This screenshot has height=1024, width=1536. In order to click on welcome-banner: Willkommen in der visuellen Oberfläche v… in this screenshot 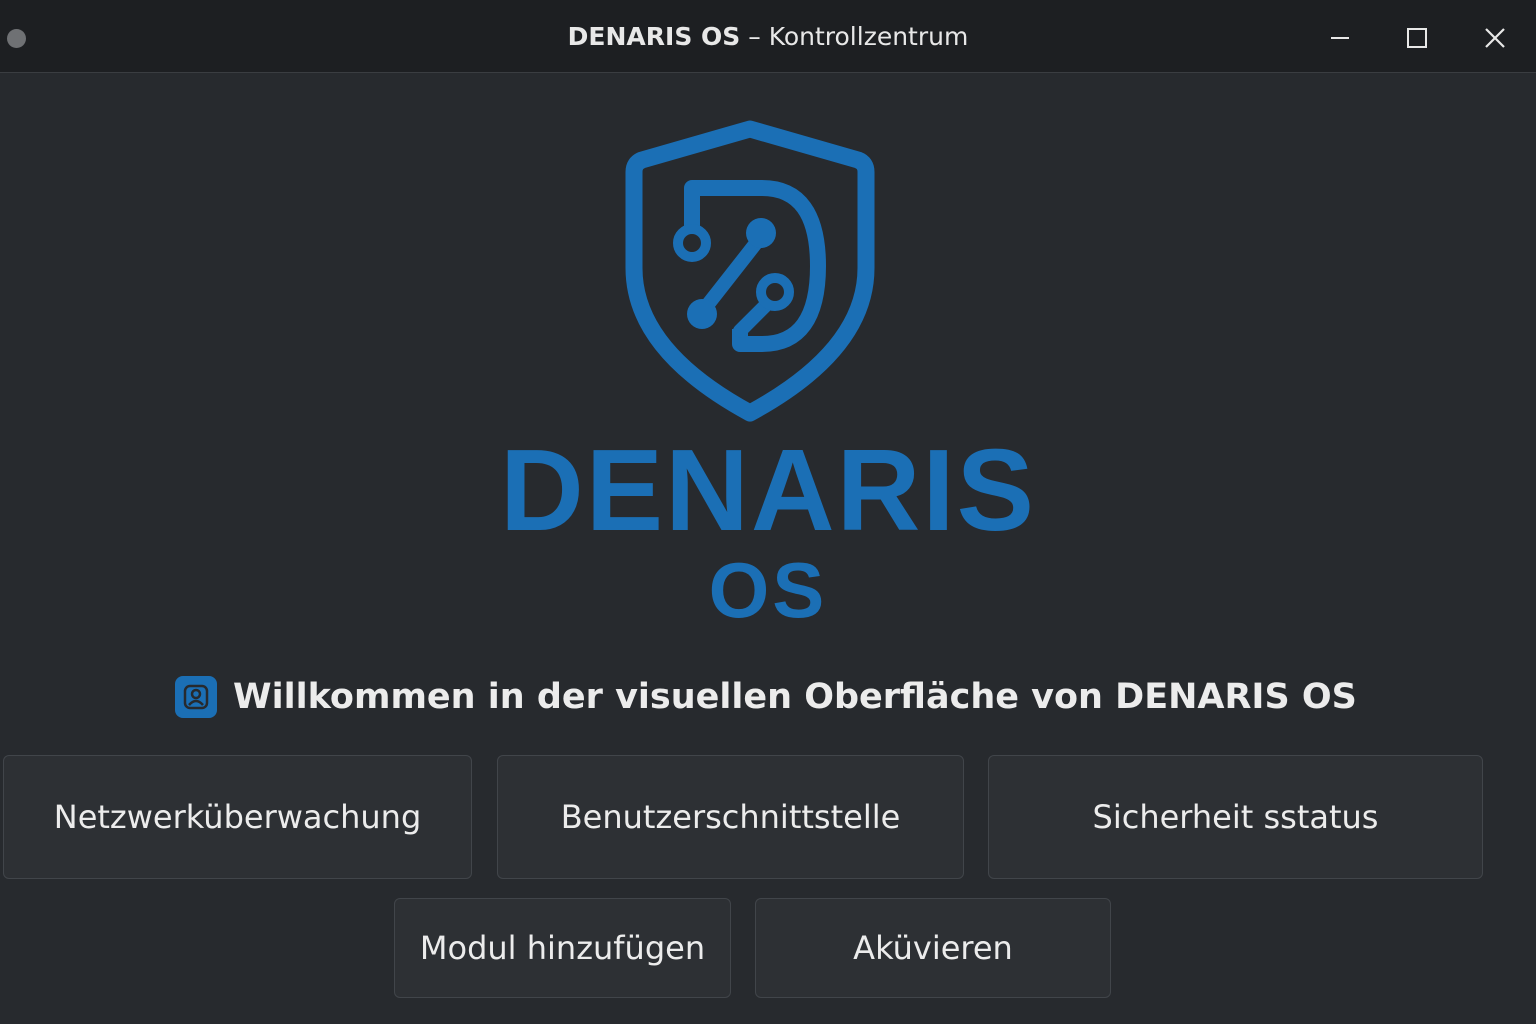, I will do `click(766, 697)`.